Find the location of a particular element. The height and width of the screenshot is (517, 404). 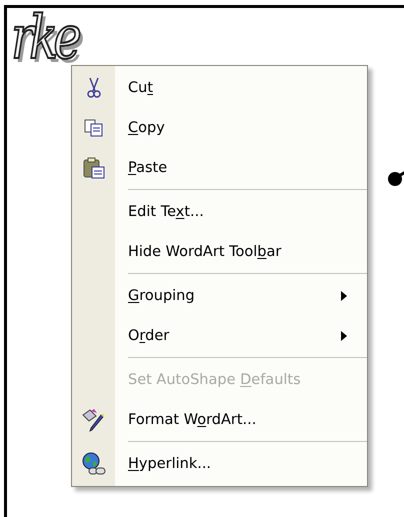

paint-brush-icon is located at coordinates (93, 420).